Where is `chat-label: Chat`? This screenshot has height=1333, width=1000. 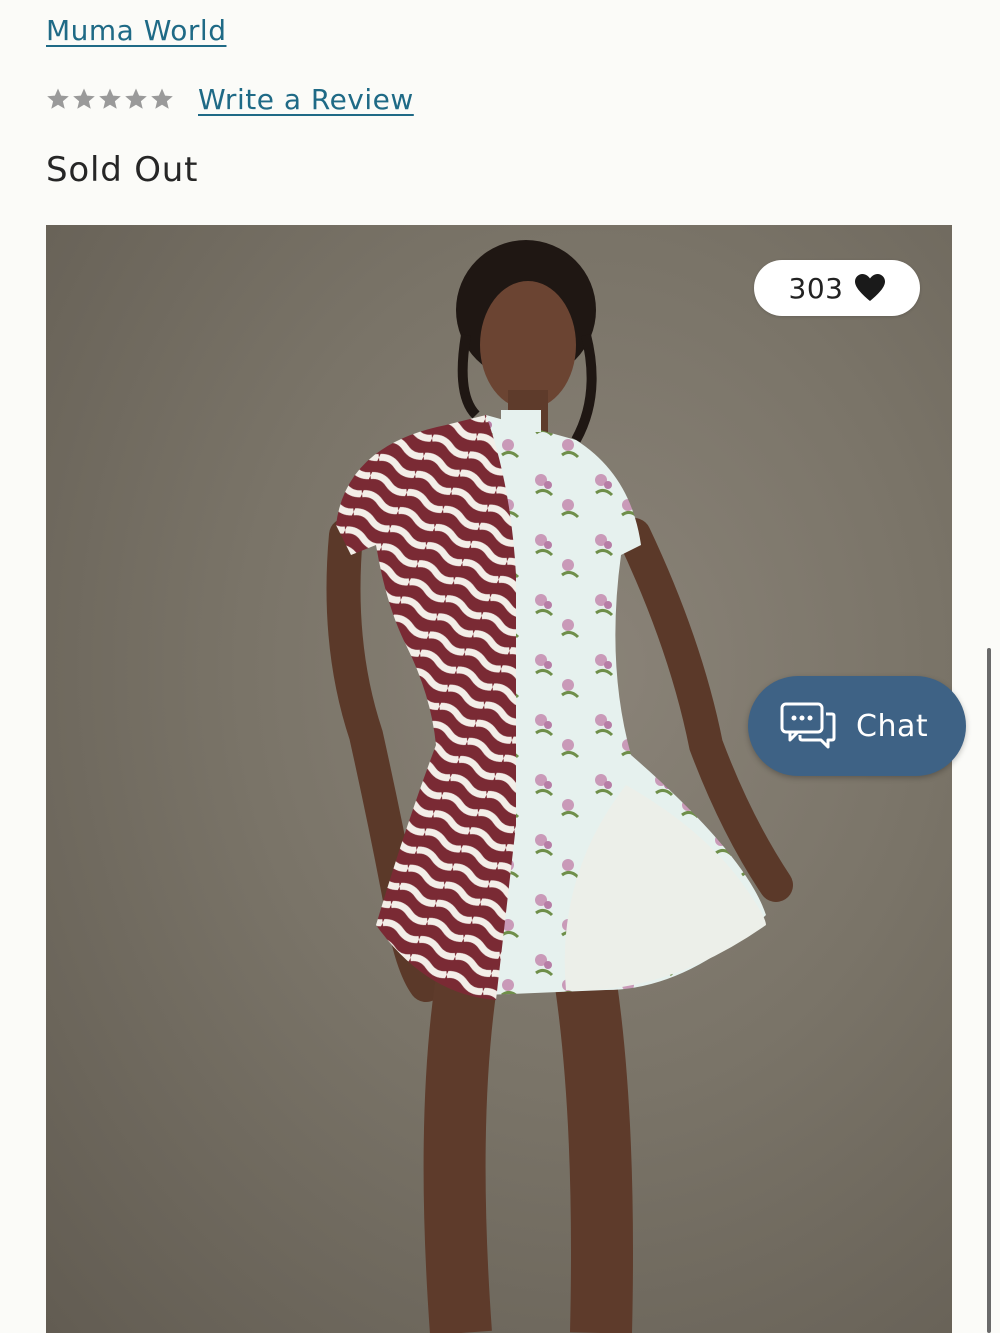
chat-label: Chat is located at coordinates (892, 726).